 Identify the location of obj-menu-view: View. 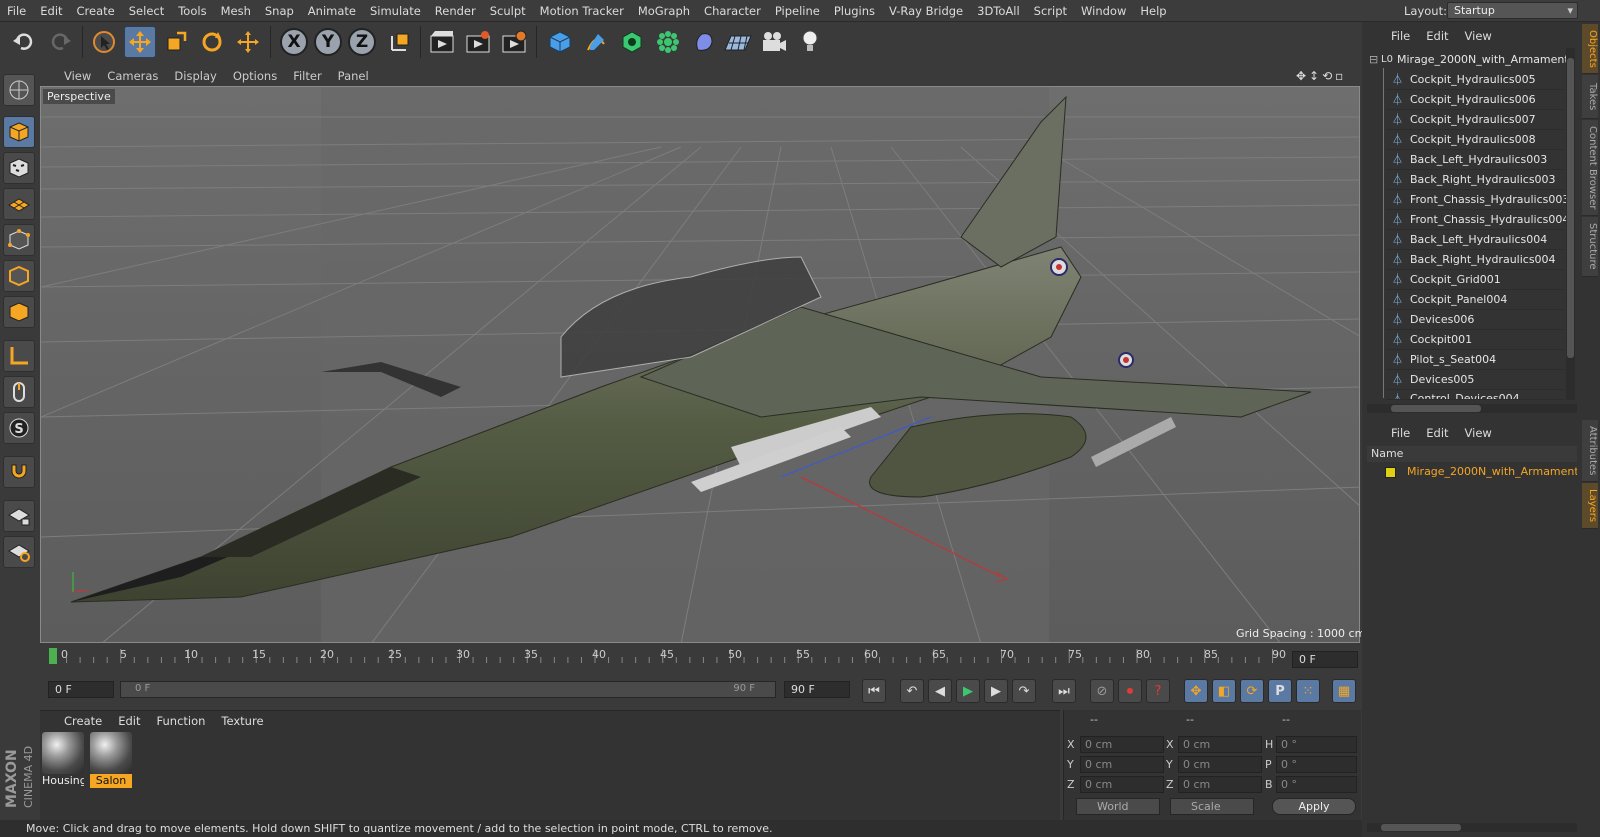
(1478, 36).